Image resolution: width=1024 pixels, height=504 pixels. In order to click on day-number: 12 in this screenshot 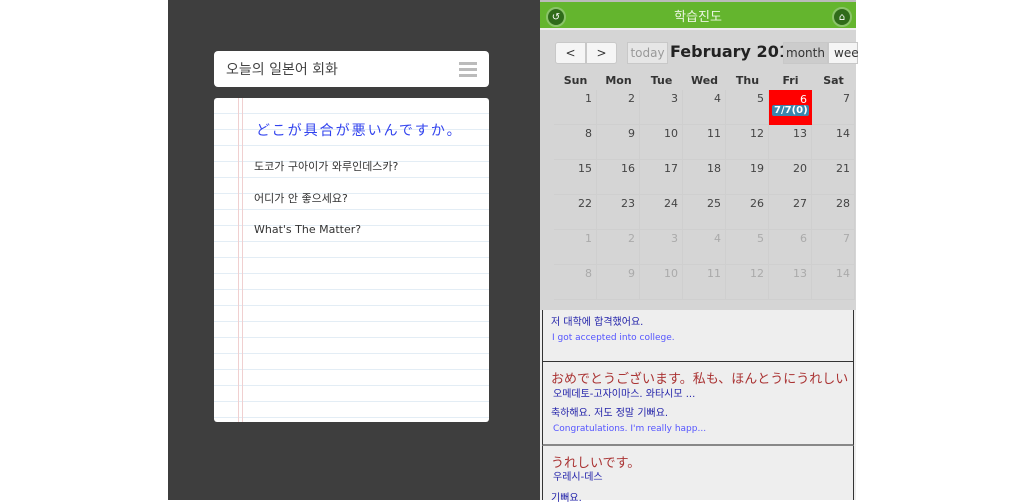, I will do `click(757, 133)`.